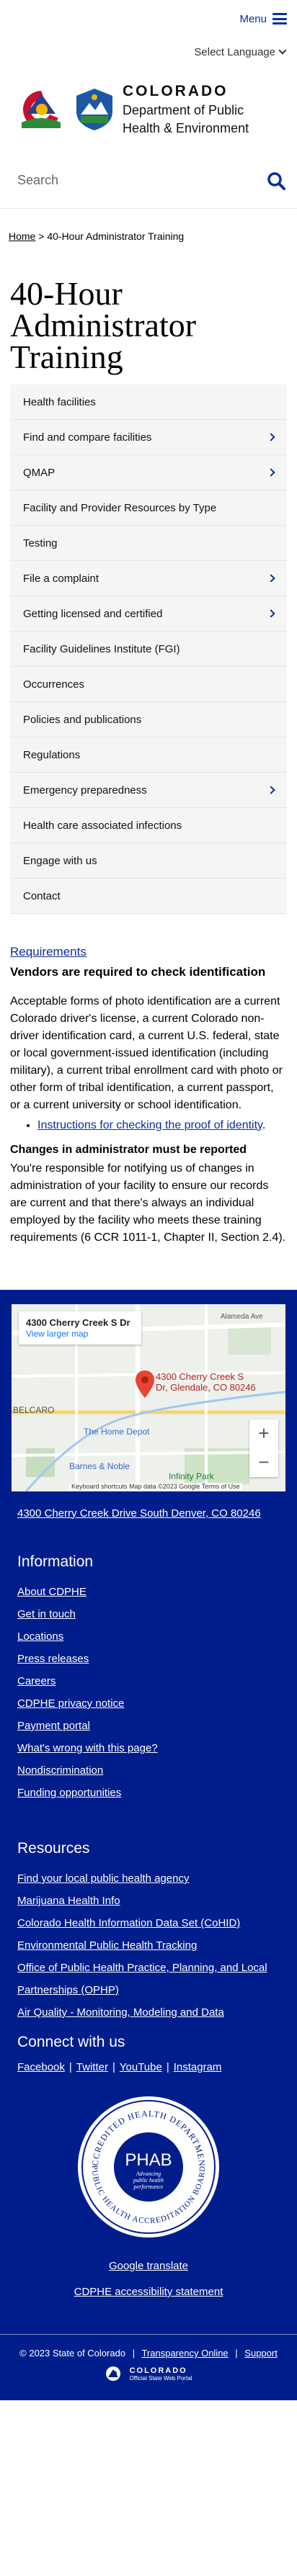  What do you see at coordinates (82, 719) in the screenshot?
I see `sidenav-item-label: Policies and publications` at bounding box center [82, 719].